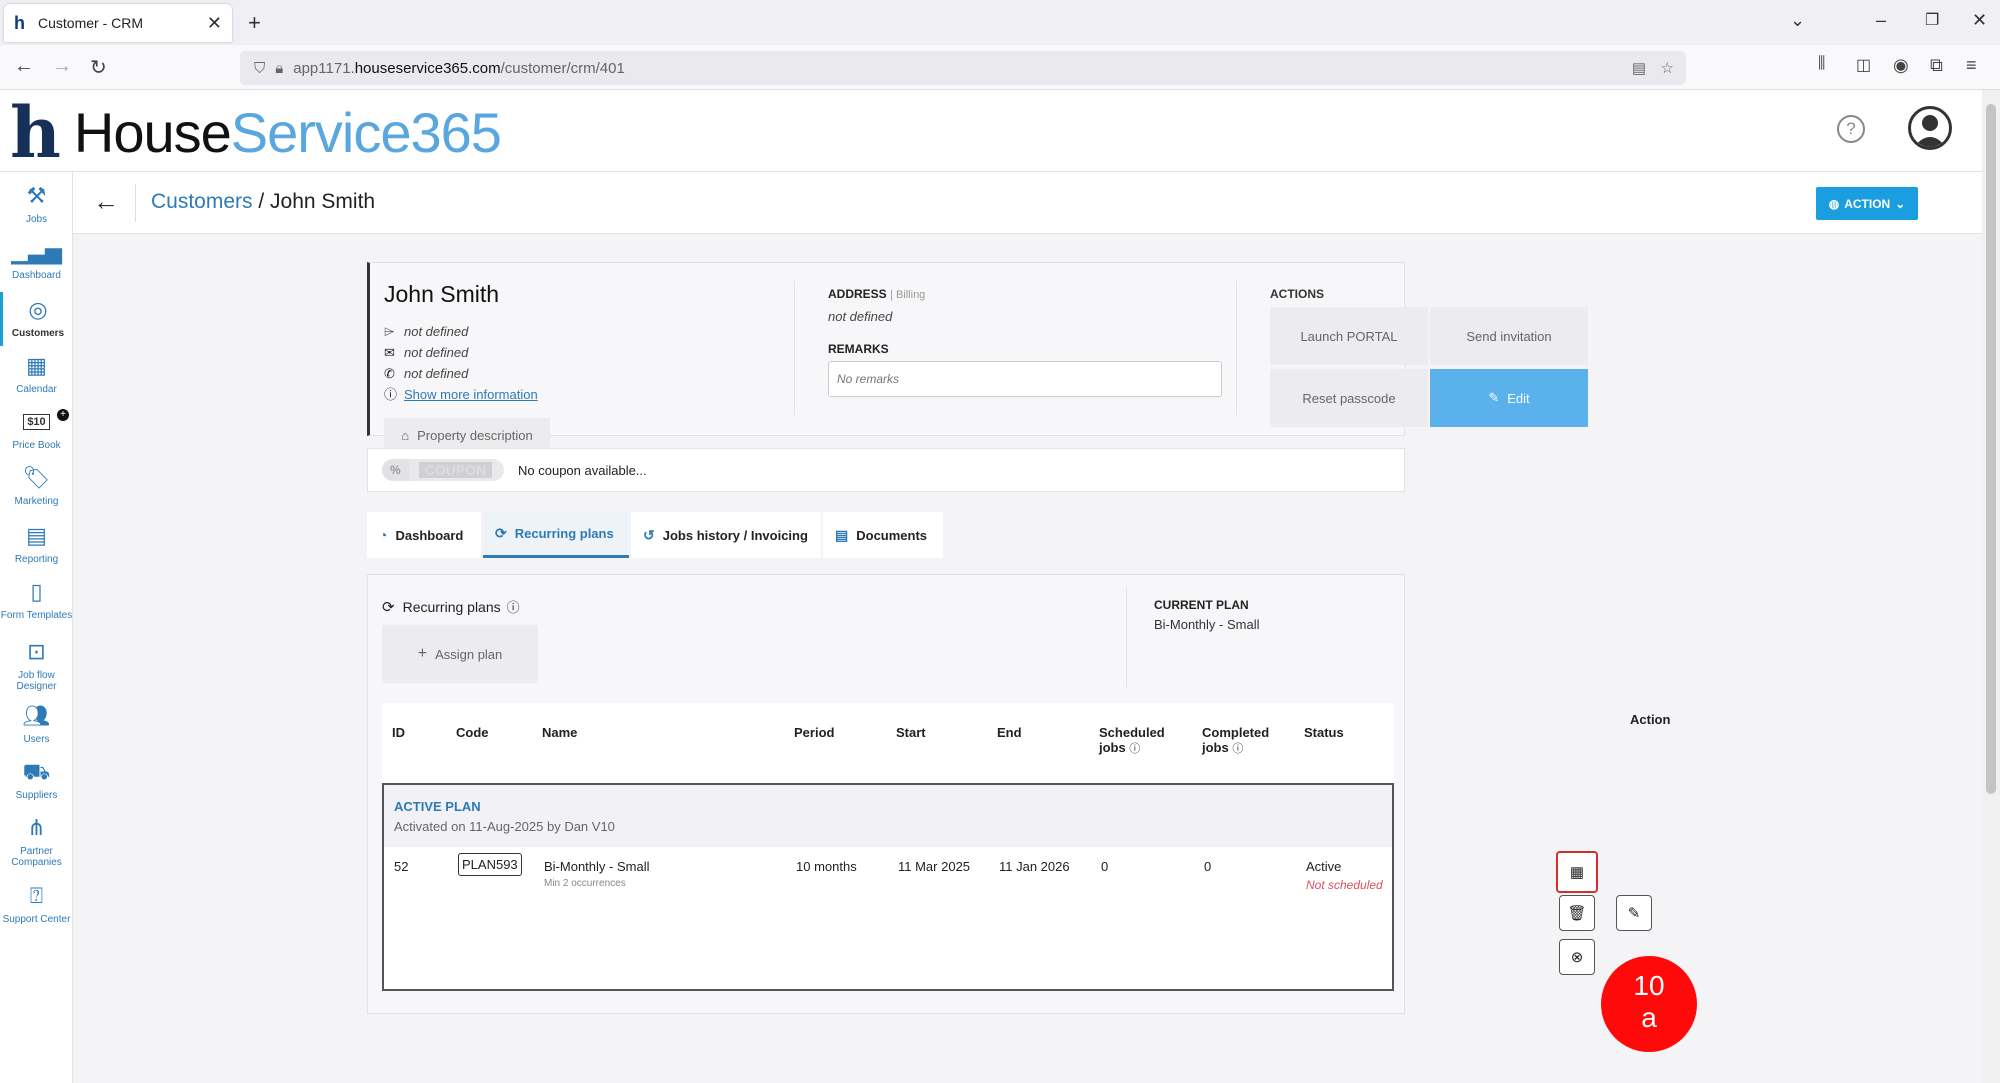  I want to click on account-icon: ◉, so click(1901, 65).